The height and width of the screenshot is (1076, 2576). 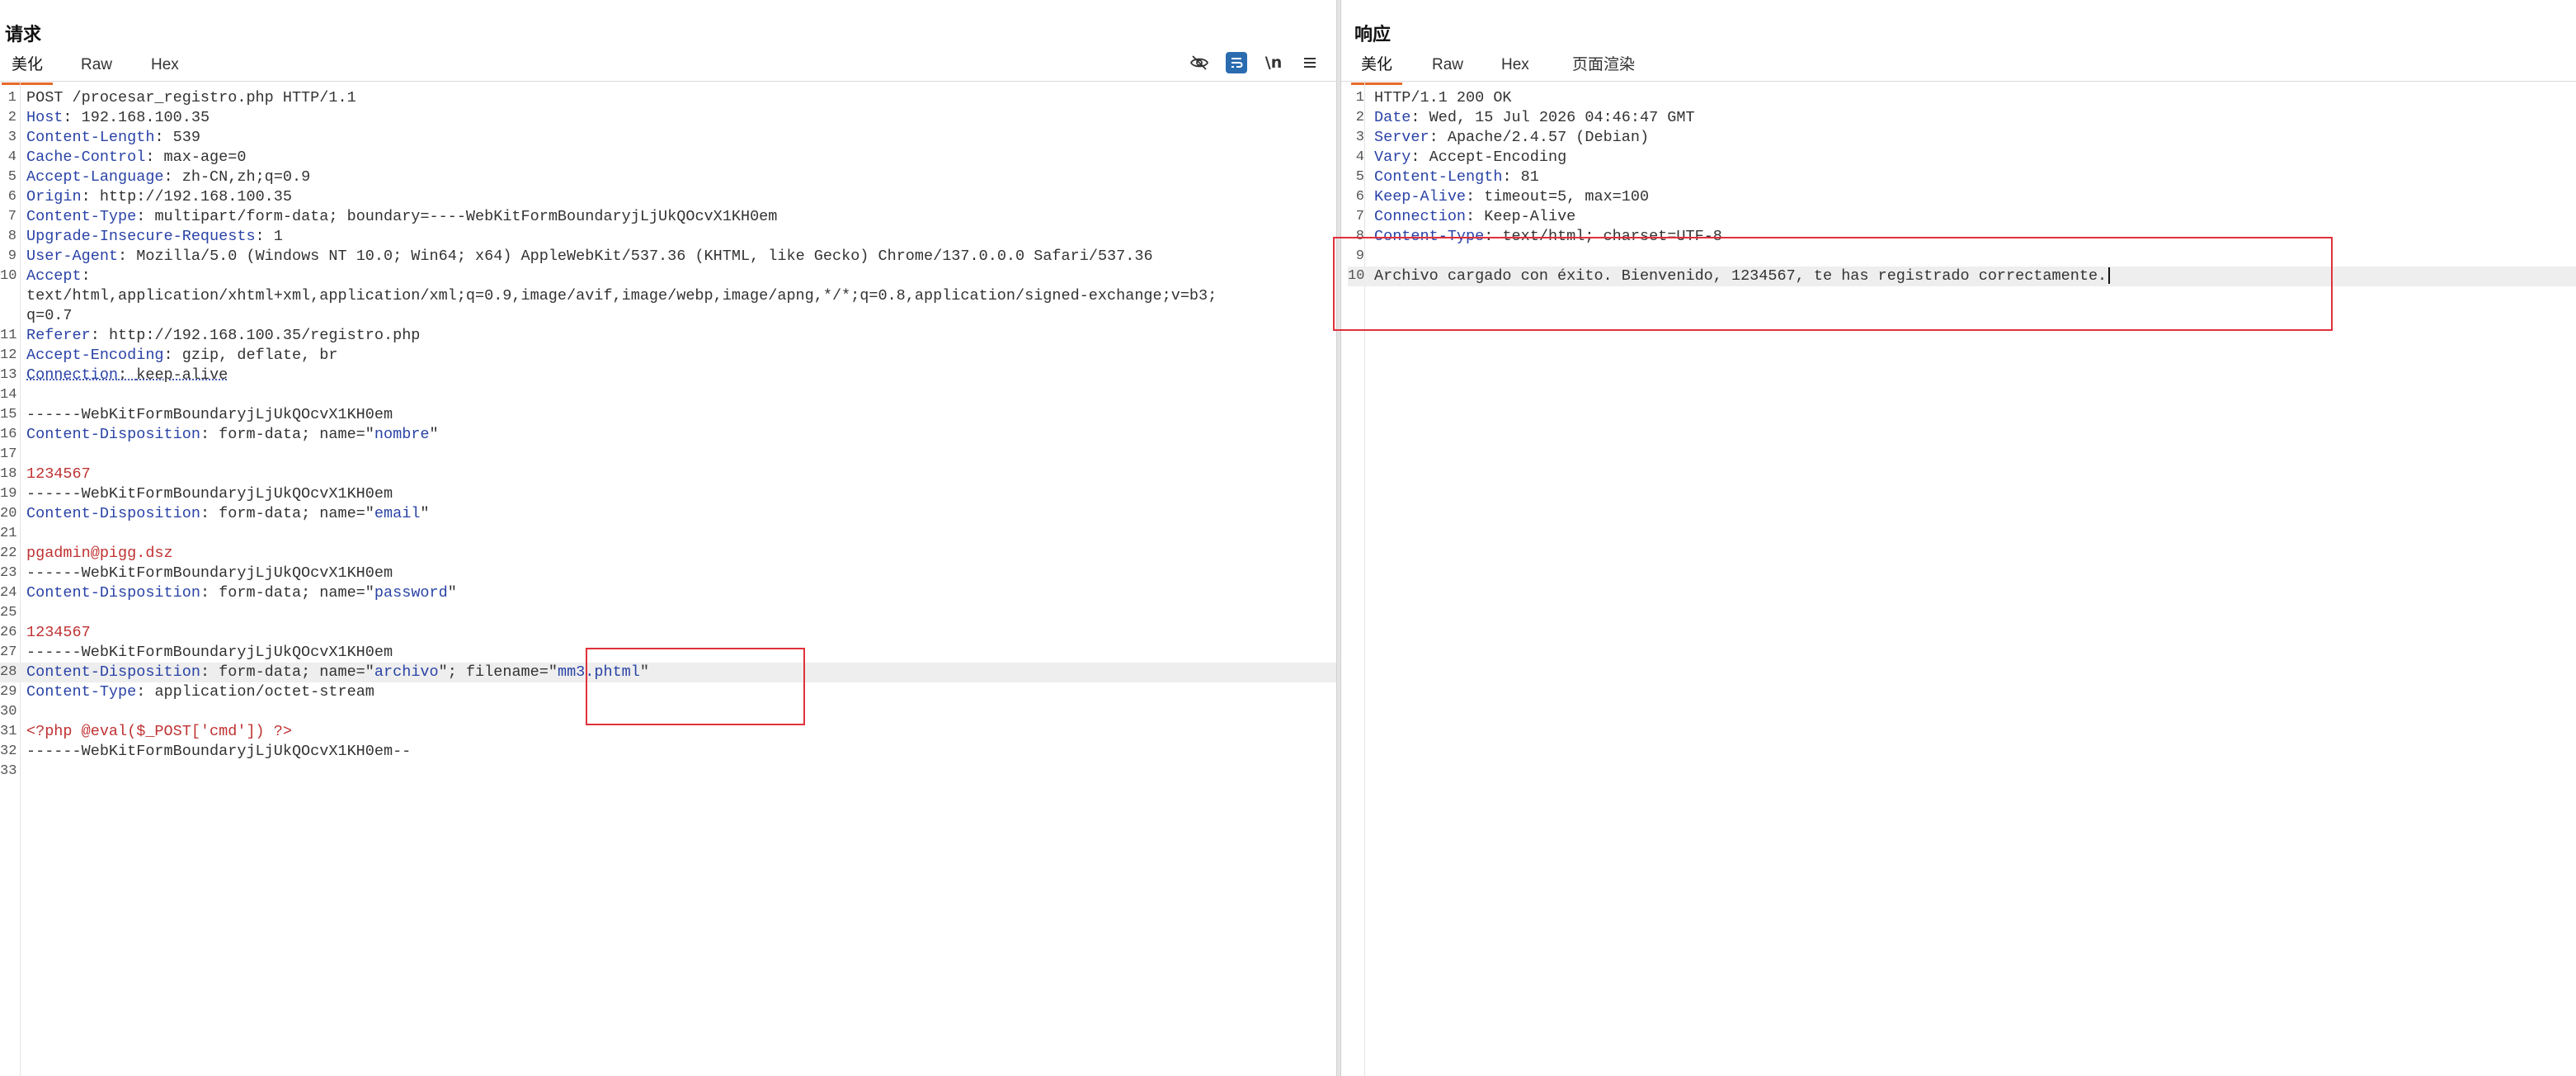 I want to click on header-name: Vary, so click(x=1392, y=157).